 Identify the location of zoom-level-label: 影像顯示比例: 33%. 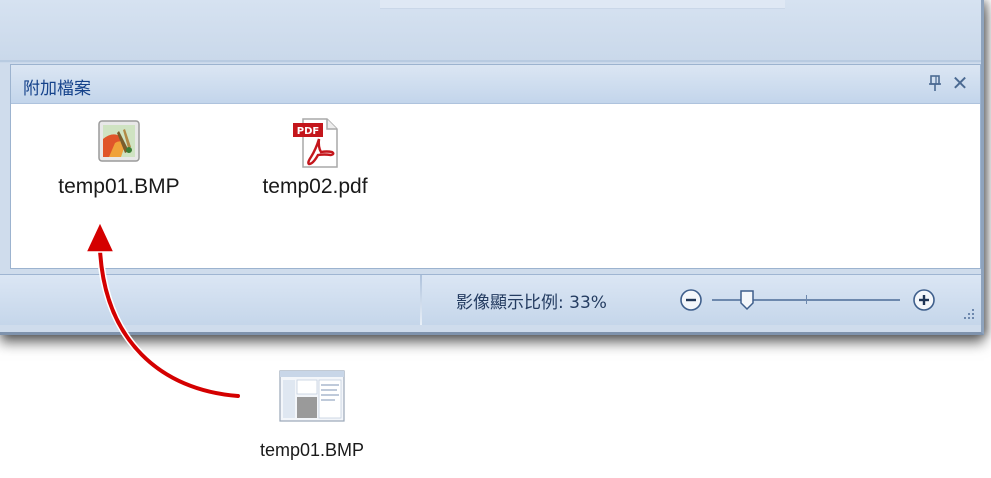
(531, 303).